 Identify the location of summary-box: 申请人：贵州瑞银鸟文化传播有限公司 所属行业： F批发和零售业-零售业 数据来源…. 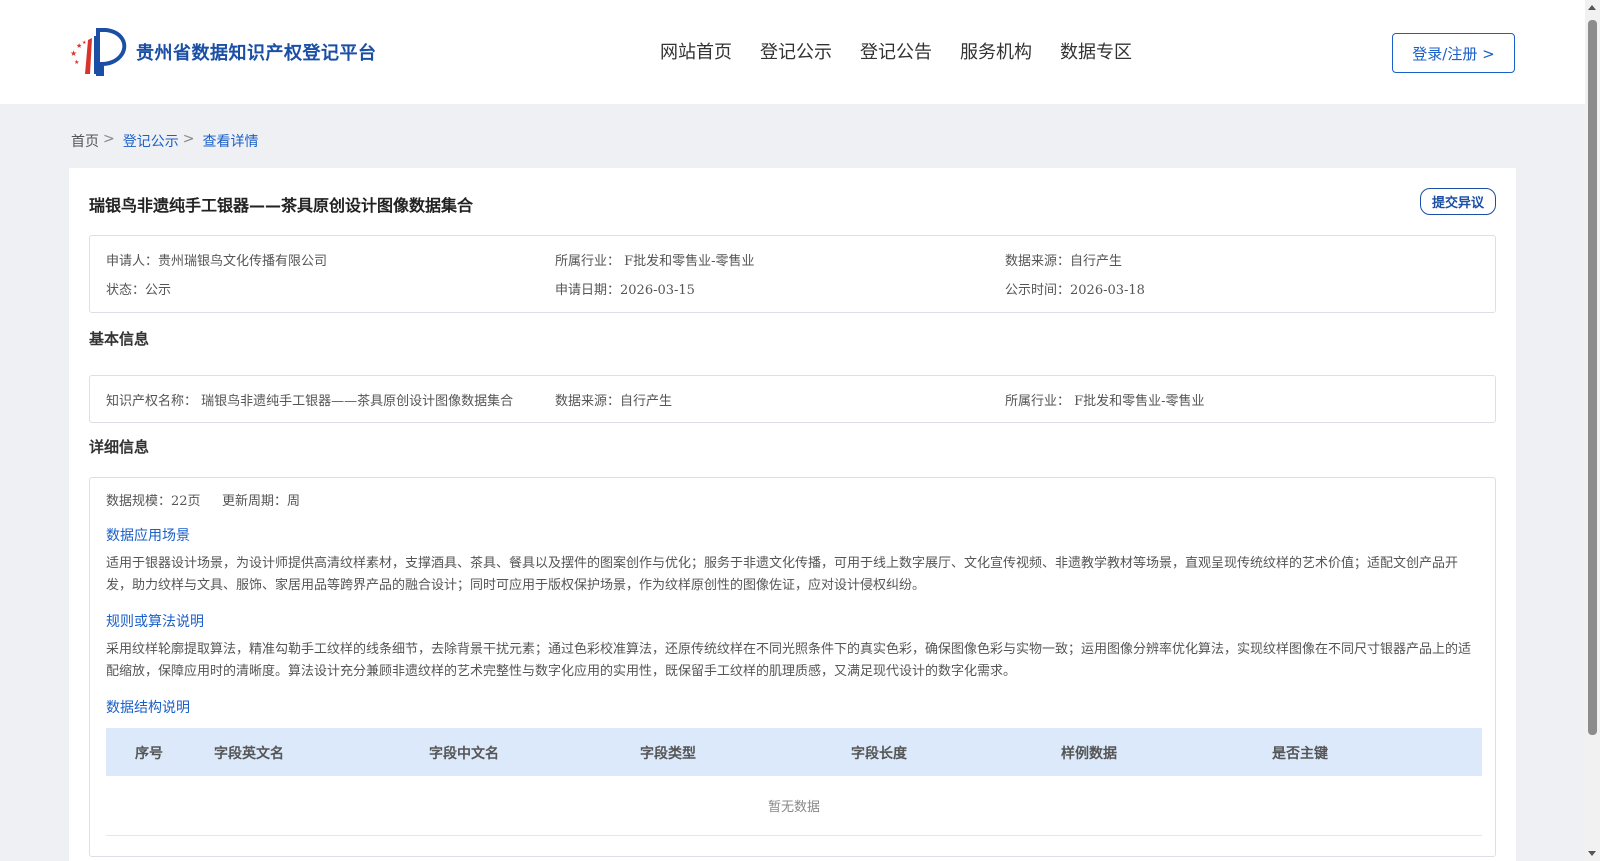
(792, 274).